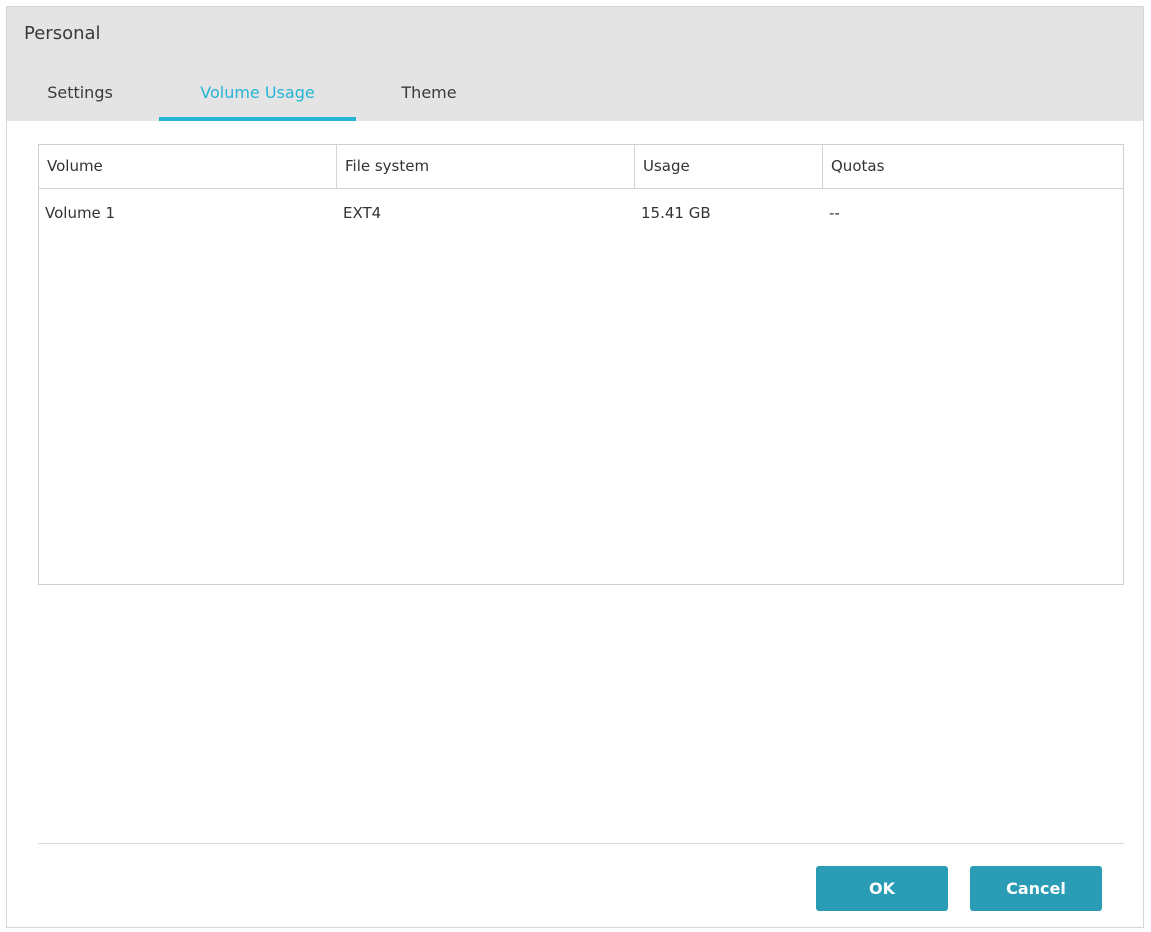 This screenshot has width=1151, height=932. What do you see at coordinates (581, 213) in the screenshot?
I see `table-row: Volume 1 EXT4 15.41 GB --` at bounding box center [581, 213].